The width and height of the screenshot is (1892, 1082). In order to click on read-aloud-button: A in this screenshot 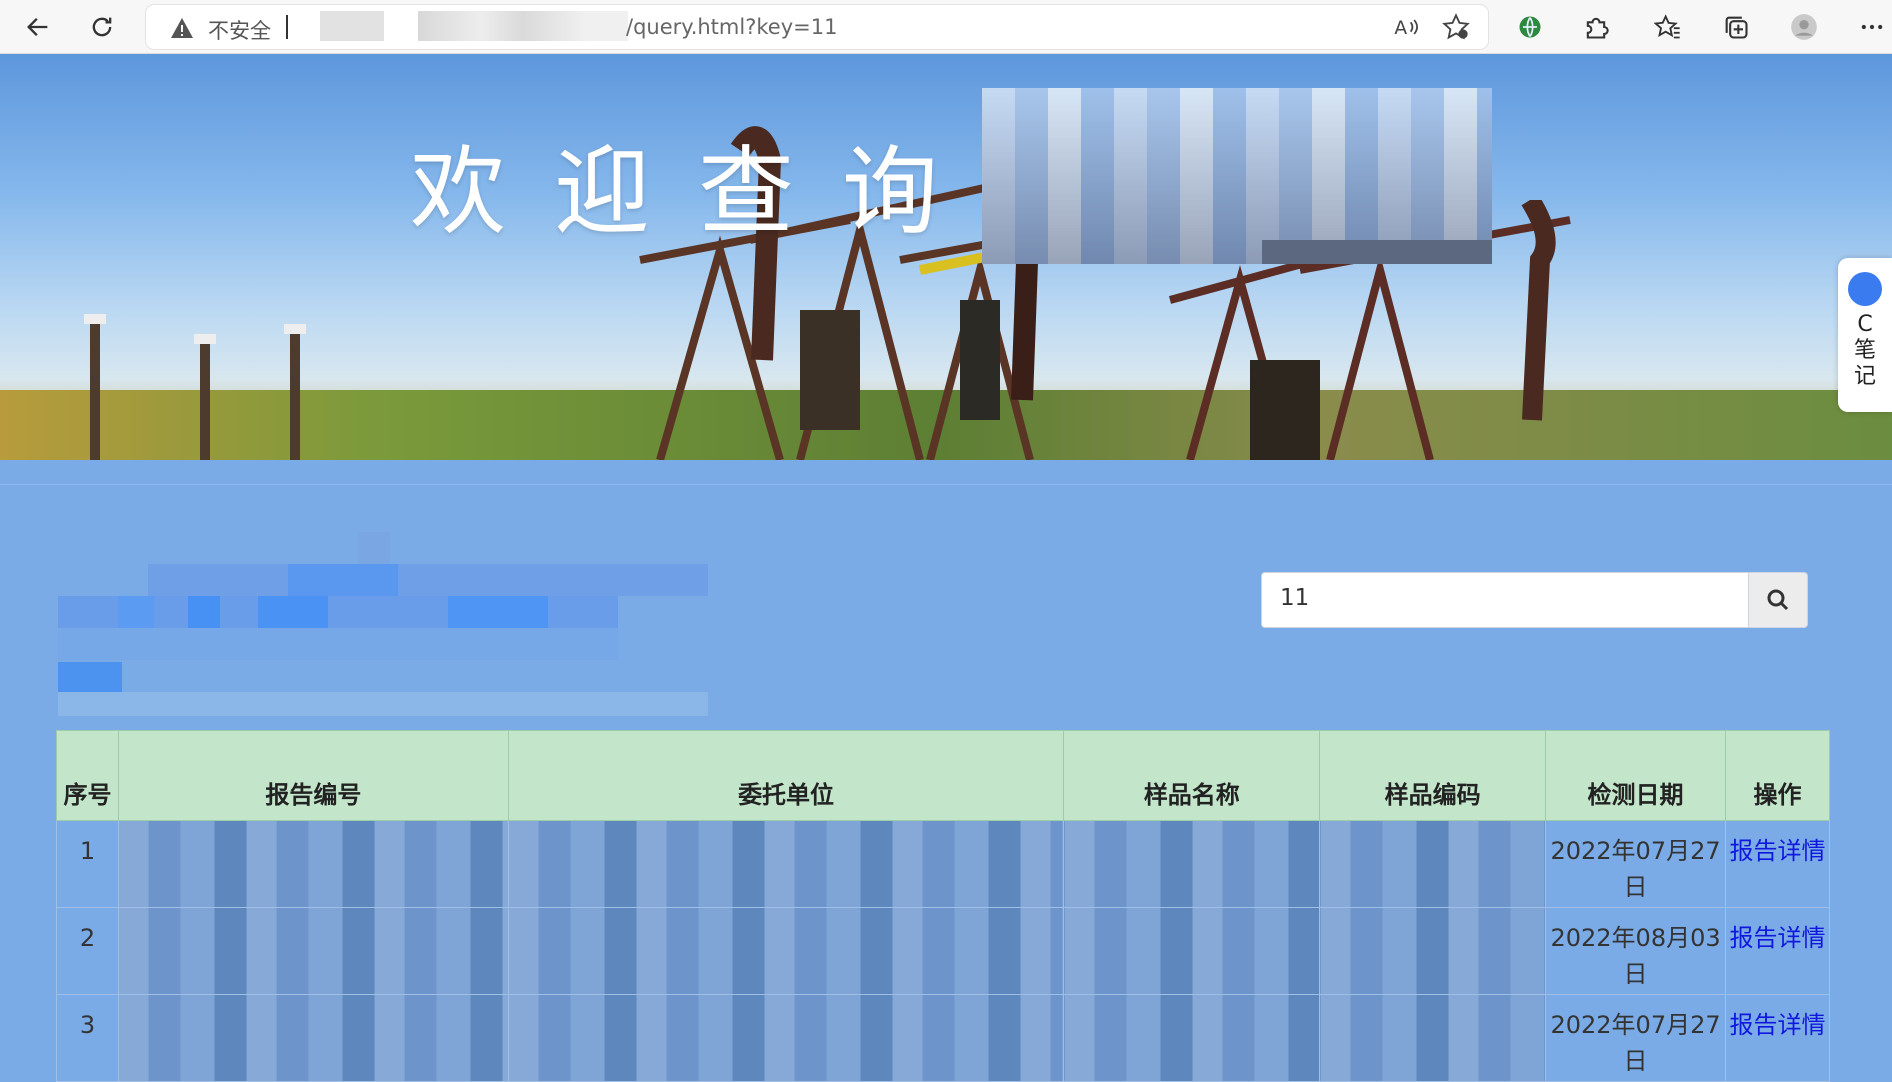, I will do `click(1406, 27)`.